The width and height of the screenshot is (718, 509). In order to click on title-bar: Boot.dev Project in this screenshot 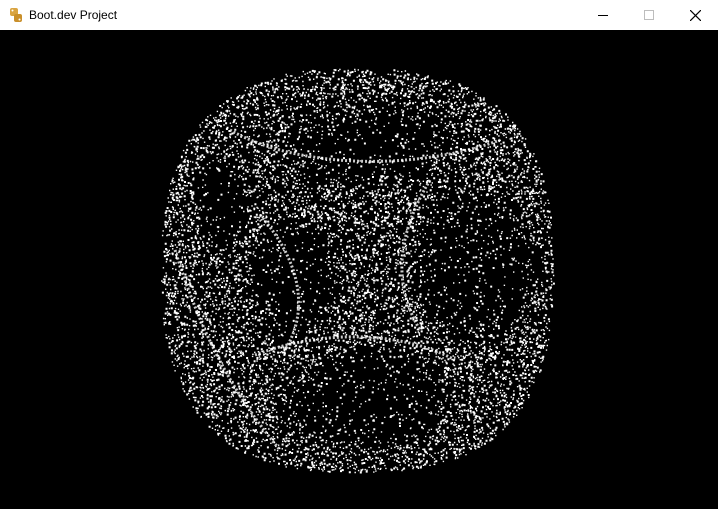, I will do `click(359, 15)`.